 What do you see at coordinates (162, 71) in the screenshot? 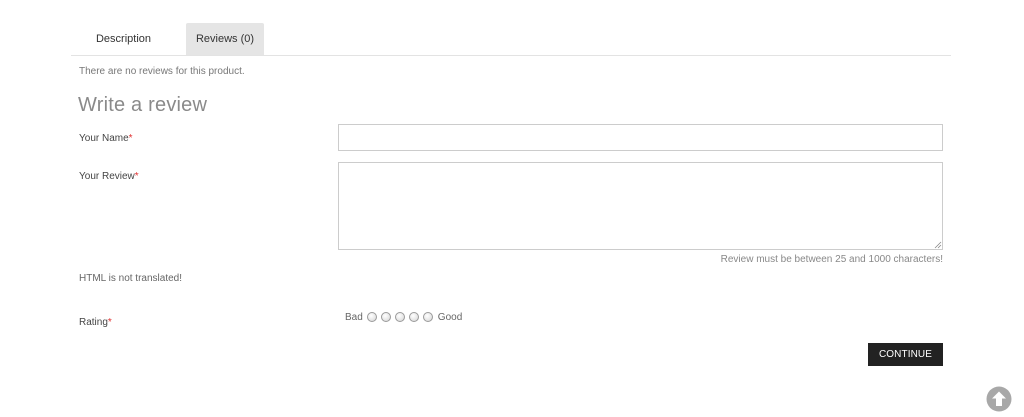
I see `no-reviews-message: There are no reviews for this product.` at bounding box center [162, 71].